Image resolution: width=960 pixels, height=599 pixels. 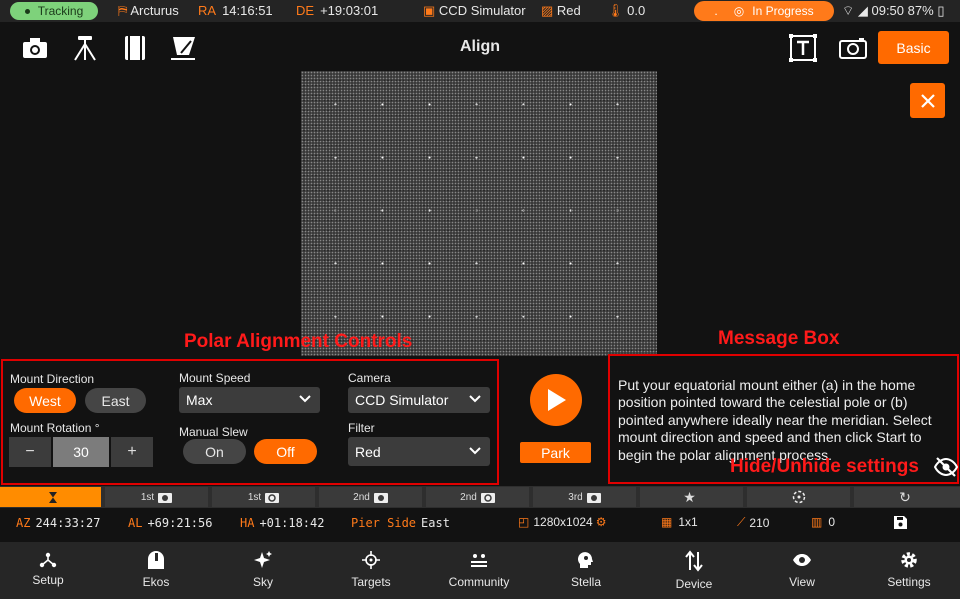 I want to click on swap-vertical-icon, so click(x=694, y=561).